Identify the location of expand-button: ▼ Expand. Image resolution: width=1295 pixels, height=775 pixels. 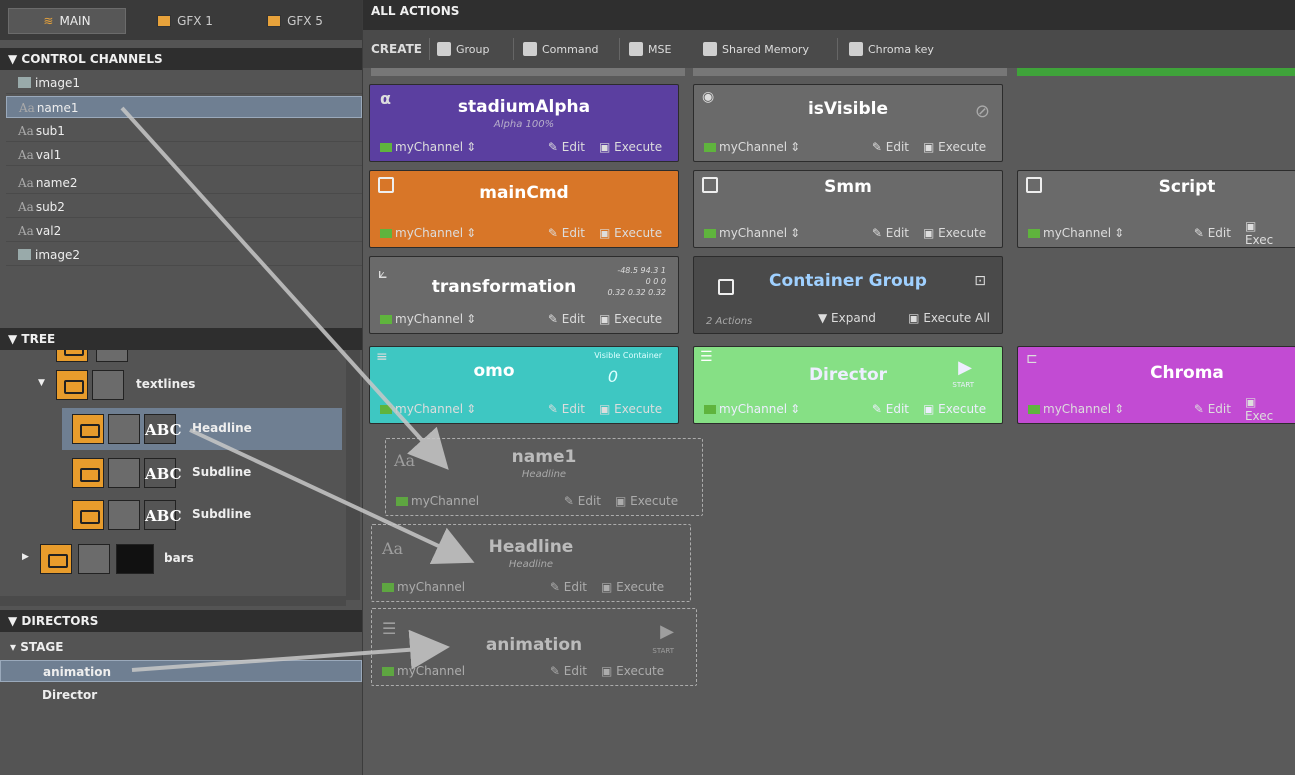
(847, 318).